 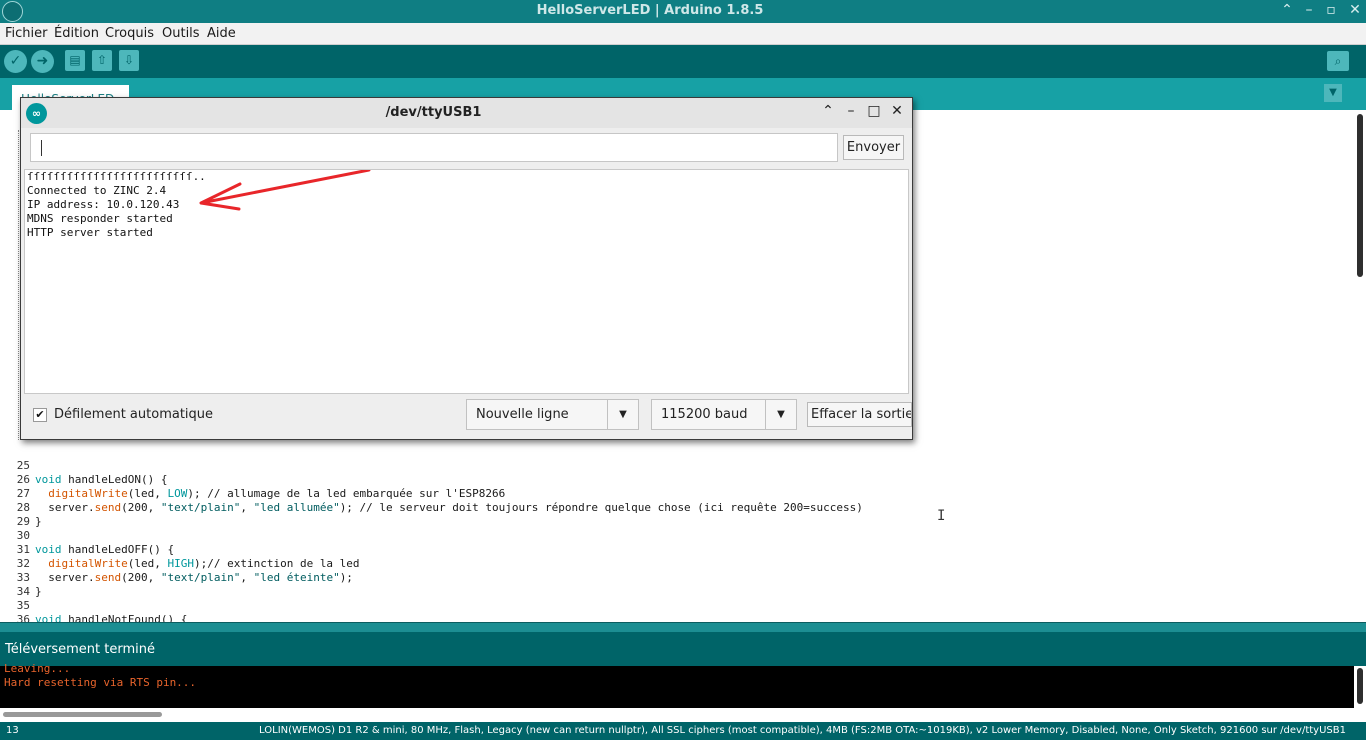 What do you see at coordinates (41, 148) in the screenshot?
I see `text-caret` at bounding box center [41, 148].